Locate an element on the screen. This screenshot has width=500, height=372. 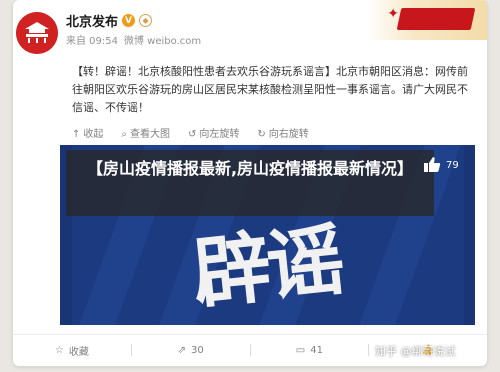
repost-button: ⇗ 30 is located at coordinates (191, 350).